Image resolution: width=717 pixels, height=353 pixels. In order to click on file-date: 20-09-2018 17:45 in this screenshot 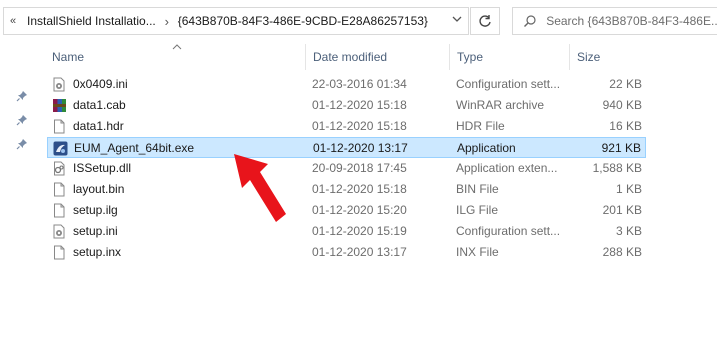, I will do `click(359, 168)`.